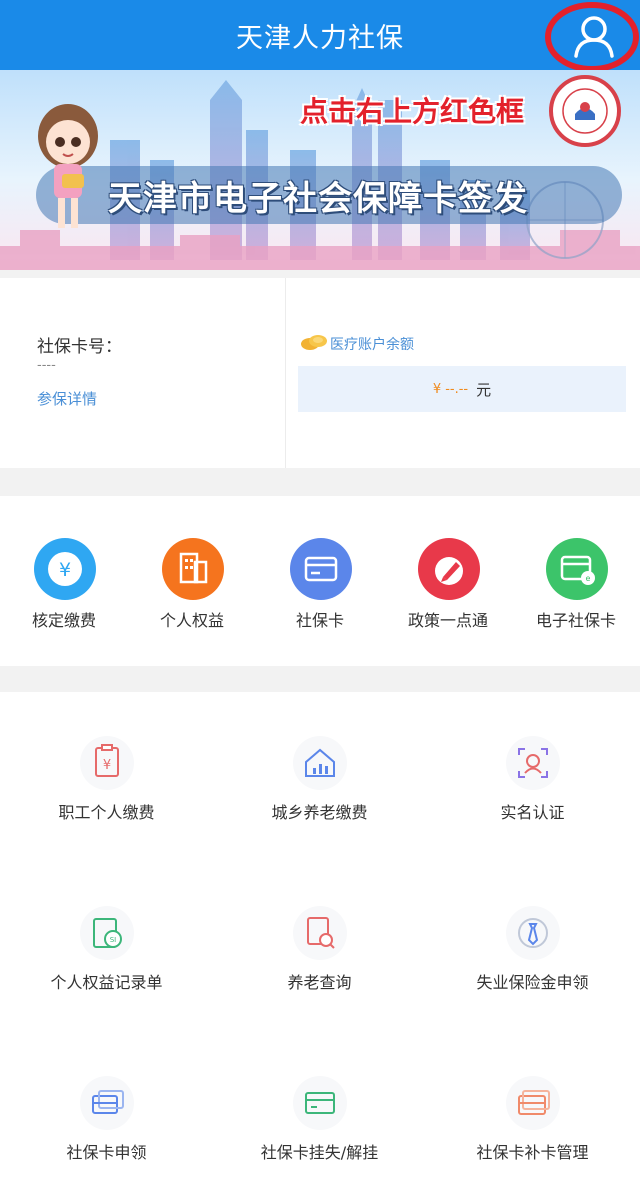  What do you see at coordinates (321, 569) in the screenshot?
I see `card-icon` at bounding box center [321, 569].